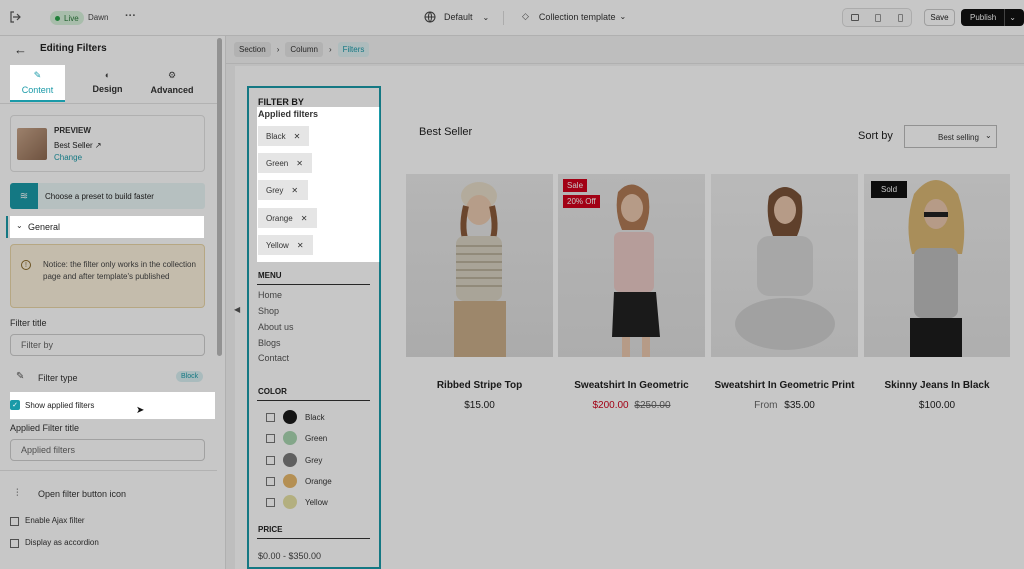 The height and width of the screenshot is (569, 1024). Describe the element at coordinates (32, 144) in the screenshot. I see `preview-thumbnail` at that location.